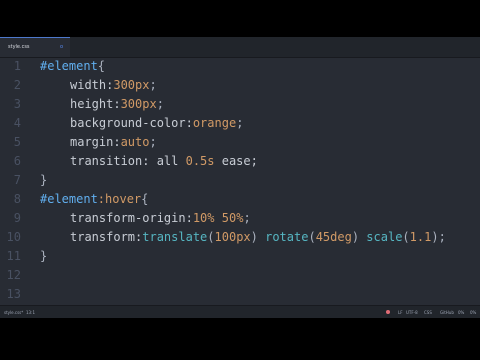 Image resolution: width=480 pixels, height=360 pixels. What do you see at coordinates (92, 85) in the screenshot?
I see `css-property: width:` at bounding box center [92, 85].